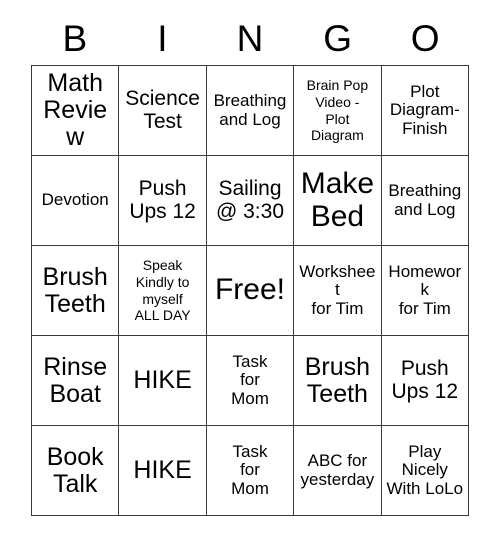 The height and width of the screenshot is (544, 500). I want to click on bingo-cell-label: Book Talk, so click(75, 470).